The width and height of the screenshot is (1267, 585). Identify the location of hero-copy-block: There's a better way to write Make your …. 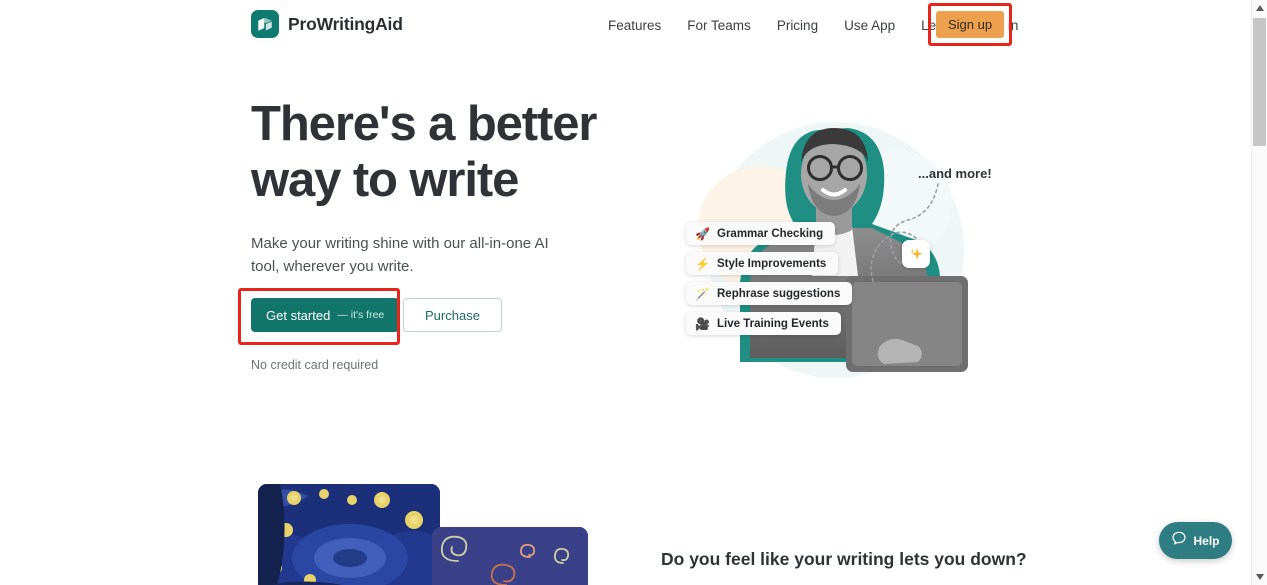
(424, 234).